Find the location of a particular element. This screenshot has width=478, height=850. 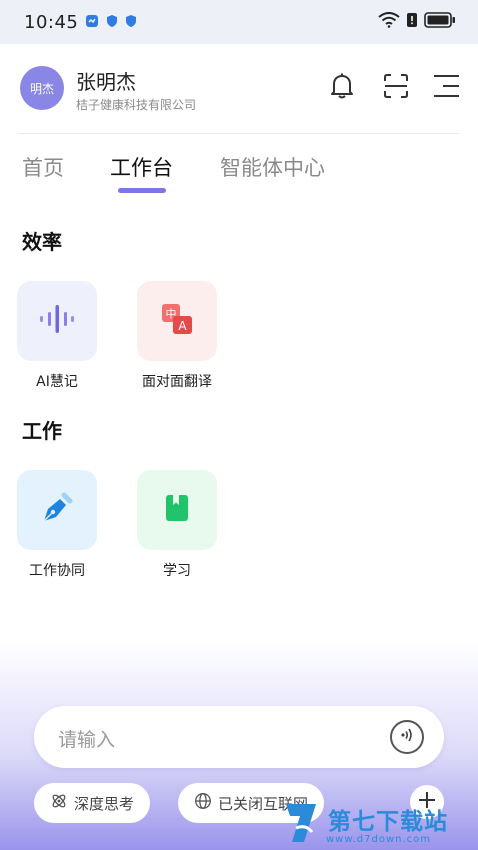

alert-icon is located at coordinates (412, 22).